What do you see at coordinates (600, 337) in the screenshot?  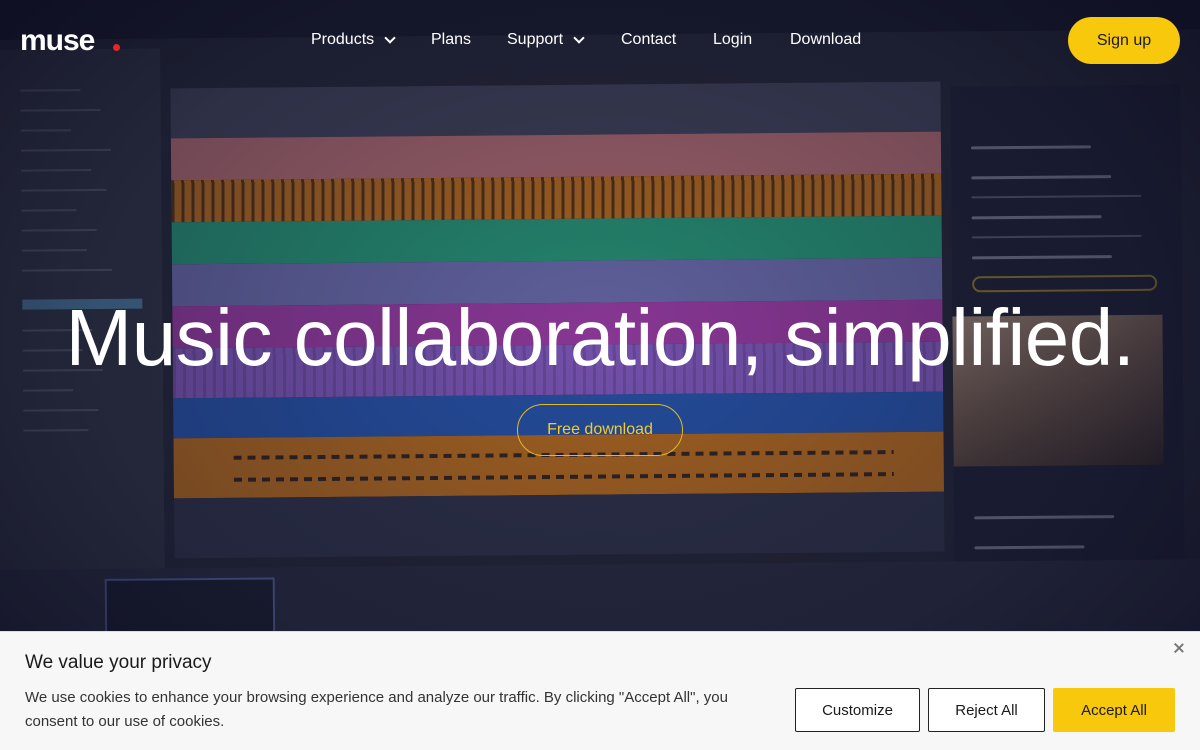 I see `hero-headline: Music collaboration, simplified.` at bounding box center [600, 337].